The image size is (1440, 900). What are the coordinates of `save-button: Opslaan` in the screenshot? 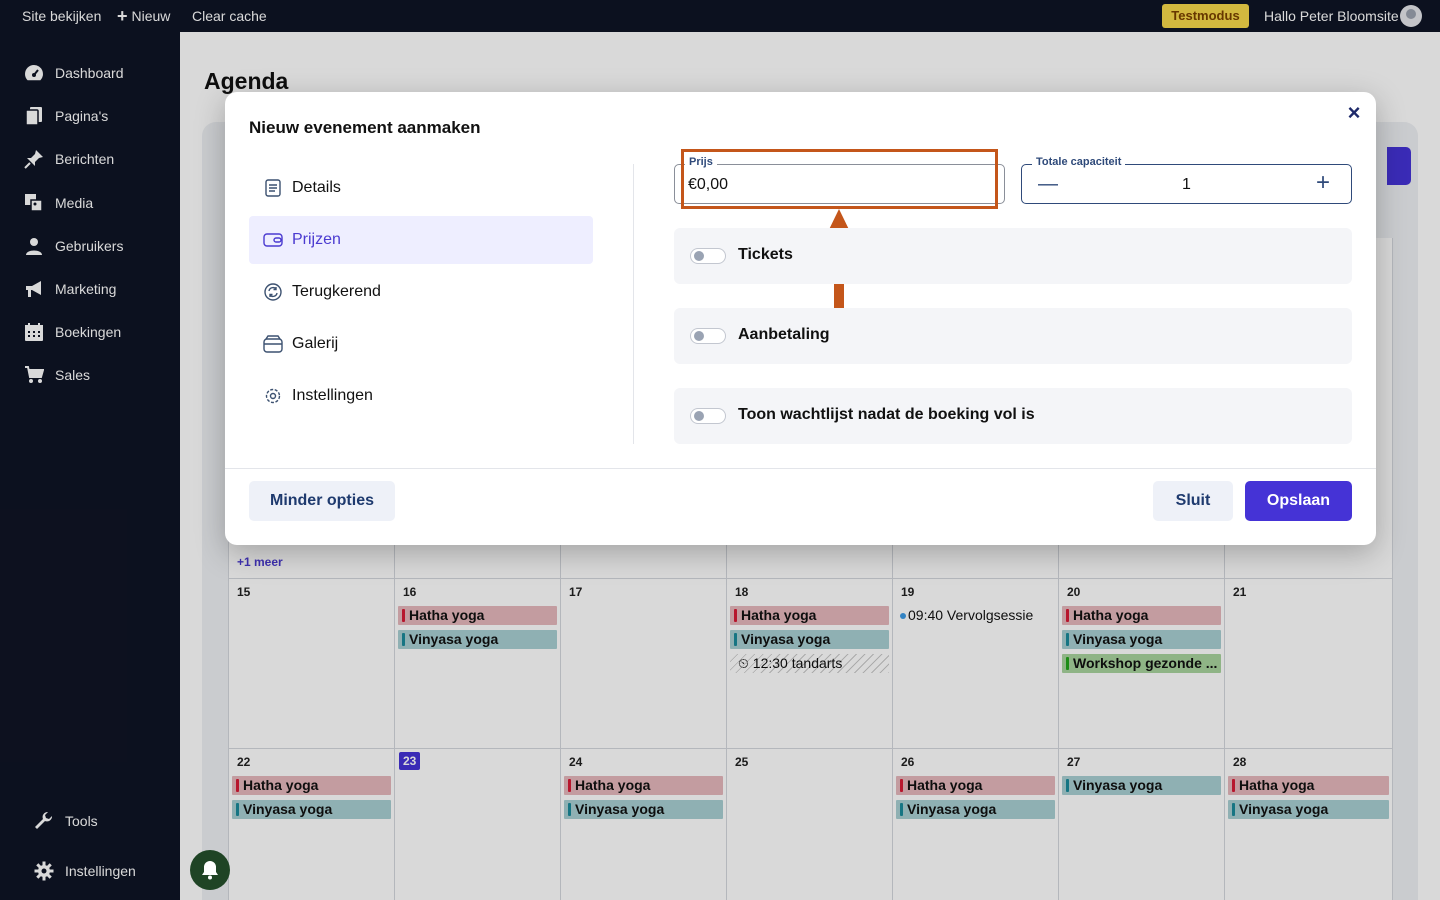 It's located at (1298, 501).